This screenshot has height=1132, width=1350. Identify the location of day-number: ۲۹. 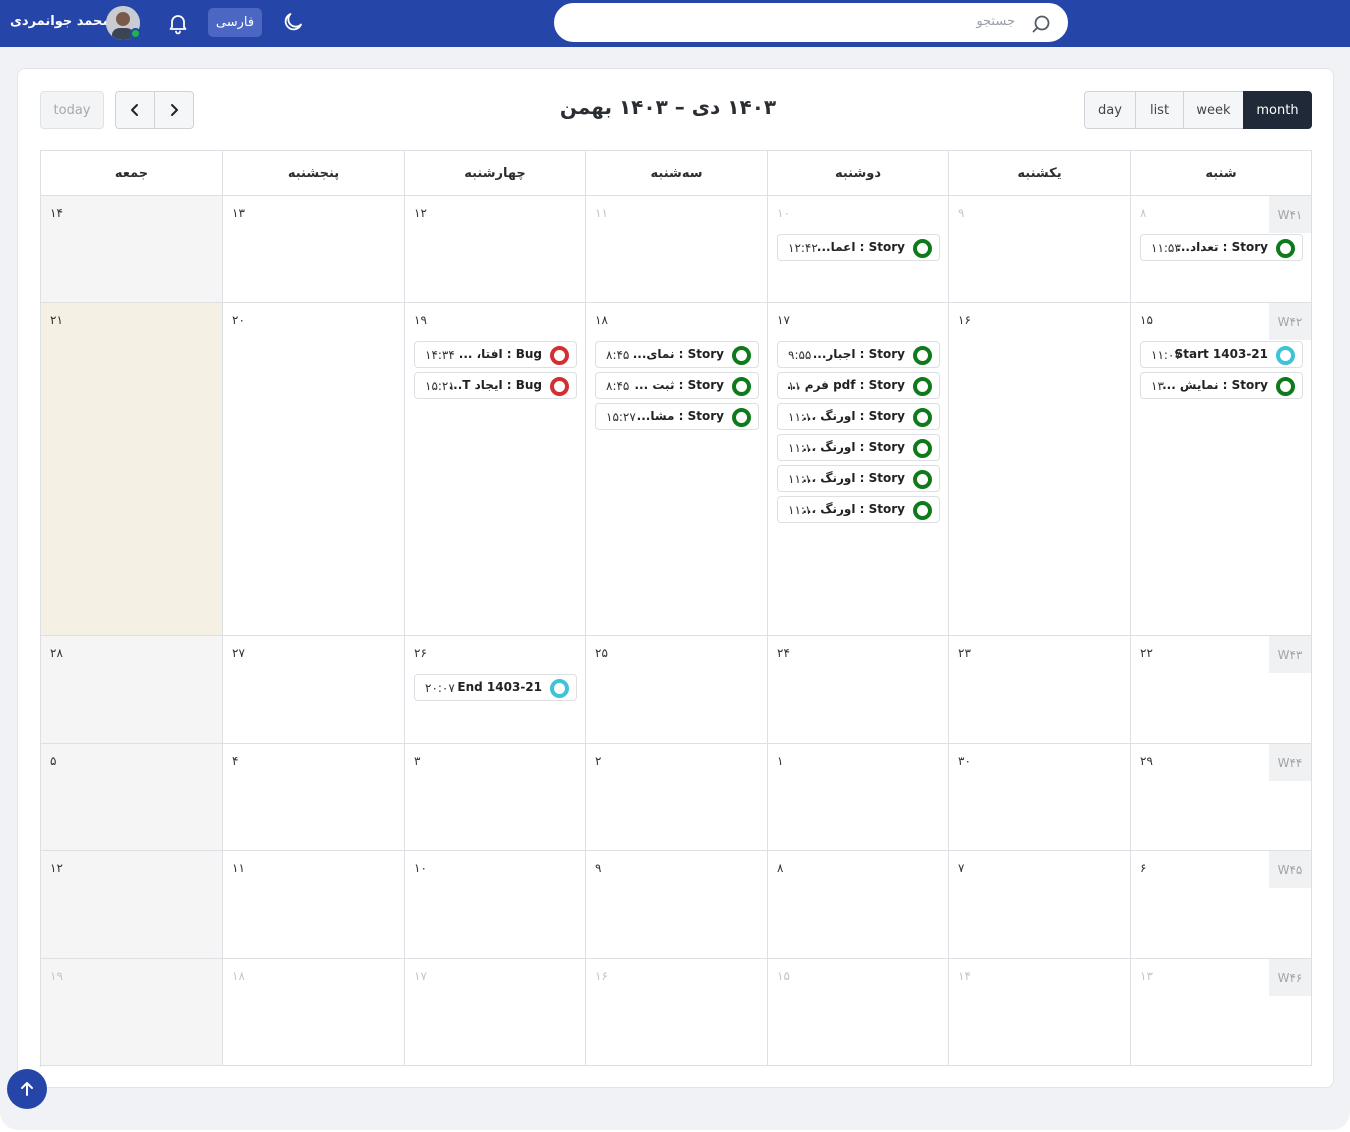
(1146, 761).